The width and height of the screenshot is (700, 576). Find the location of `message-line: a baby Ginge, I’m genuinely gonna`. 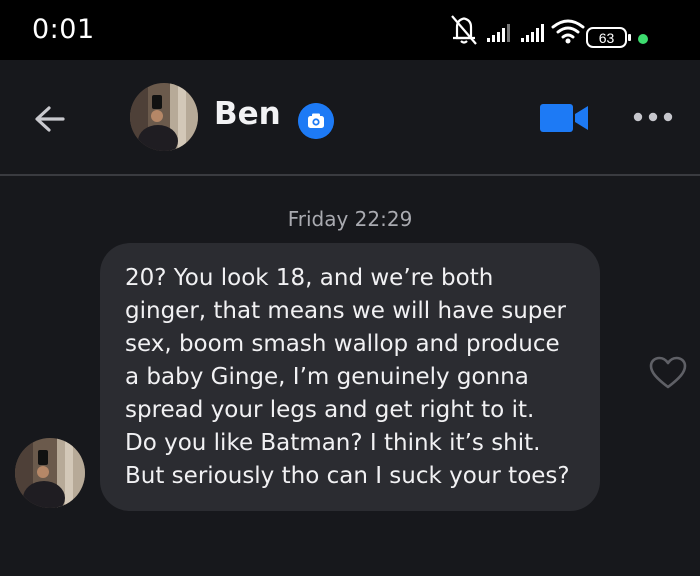

message-line: a baby Ginge, I’m genuinely gonna is located at coordinates (327, 377).